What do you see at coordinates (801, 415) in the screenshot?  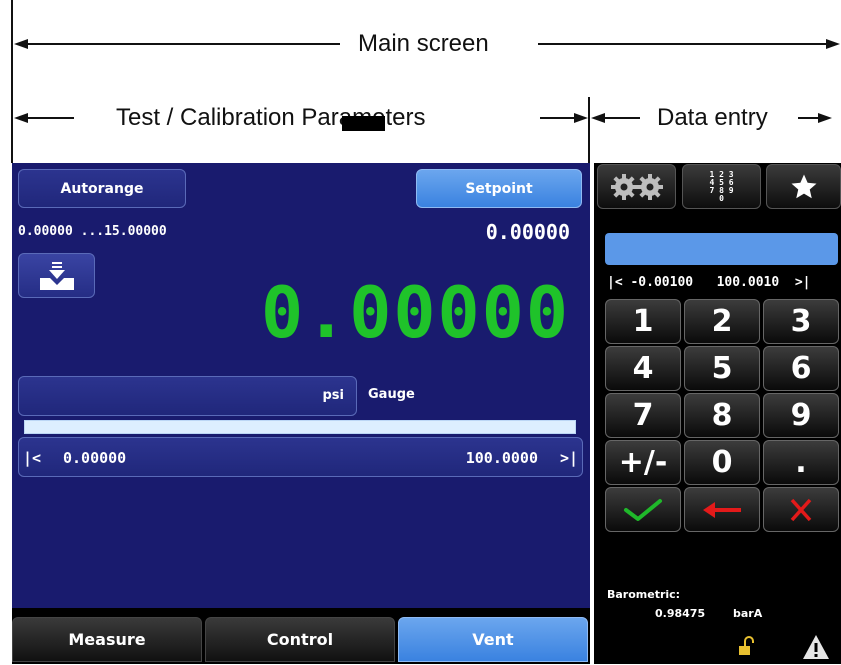 I see `key-9: 9` at bounding box center [801, 415].